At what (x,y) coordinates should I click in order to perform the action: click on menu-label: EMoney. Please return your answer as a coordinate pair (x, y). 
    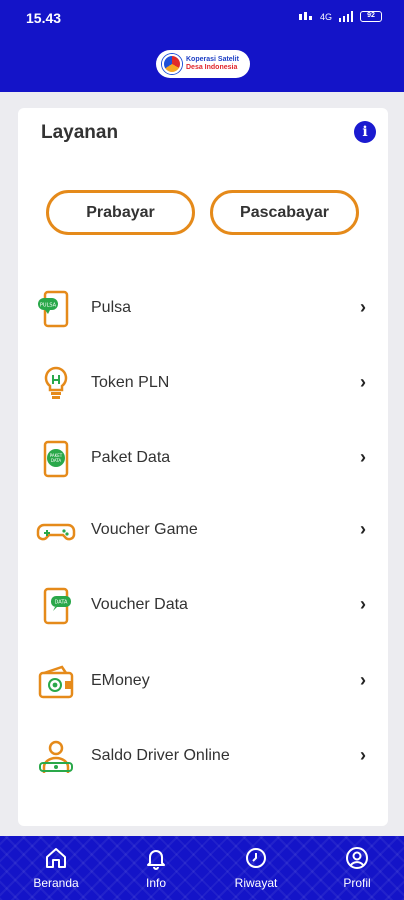
    Looking at the image, I should click on (120, 680).